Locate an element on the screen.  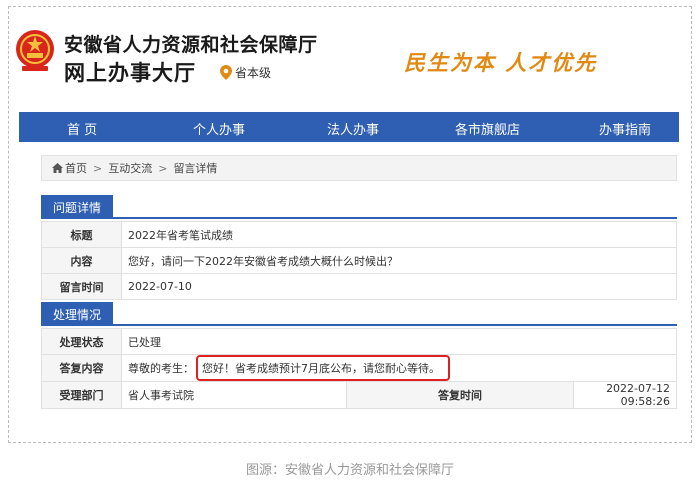
status-value: 已处理 is located at coordinates (399, 341).